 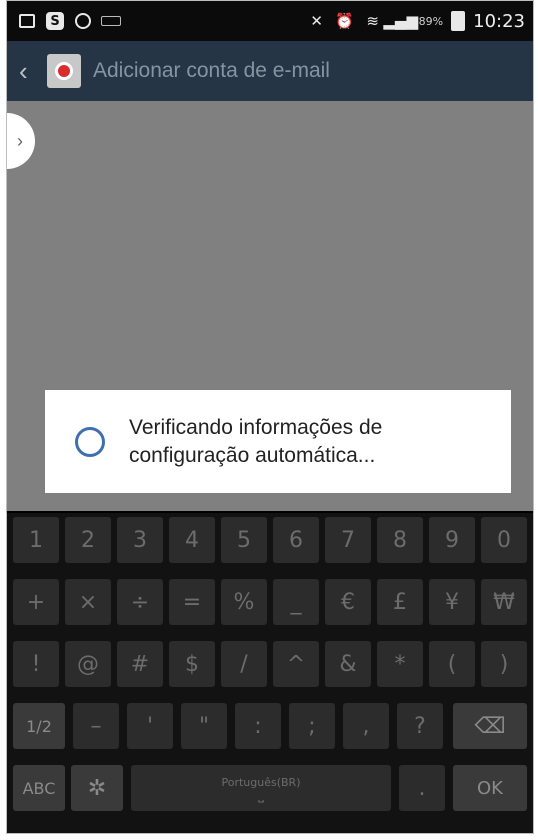 What do you see at coordinates (36, 540) in the screenshot?
I see `key: 1` at bounding box center [36, 540].